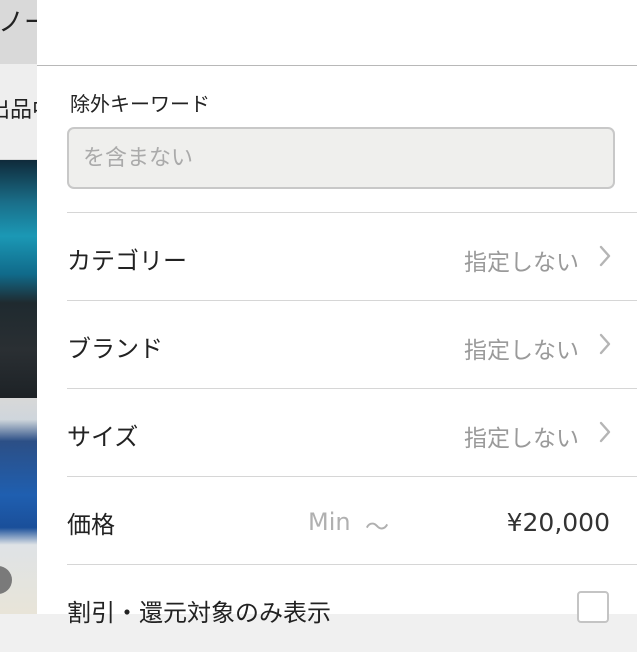  I want to click on price-max-input: ¥20,000, so click(558, 522).